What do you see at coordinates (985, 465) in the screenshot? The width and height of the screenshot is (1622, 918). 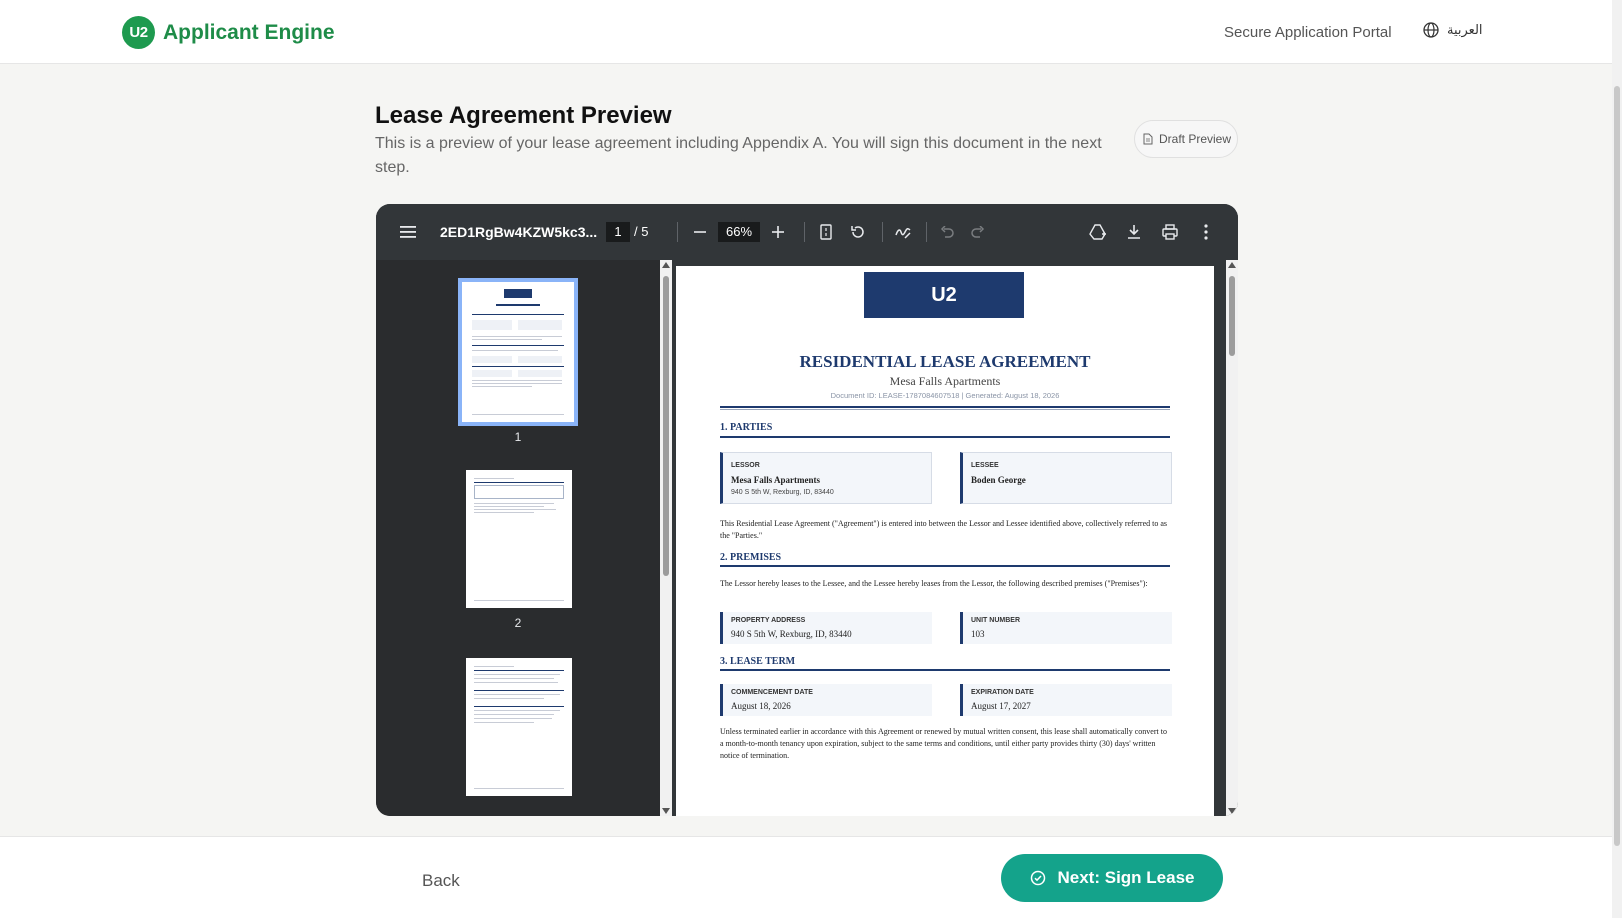 I see `lessee-label: LESSEE` at bounding box center [985, 465].